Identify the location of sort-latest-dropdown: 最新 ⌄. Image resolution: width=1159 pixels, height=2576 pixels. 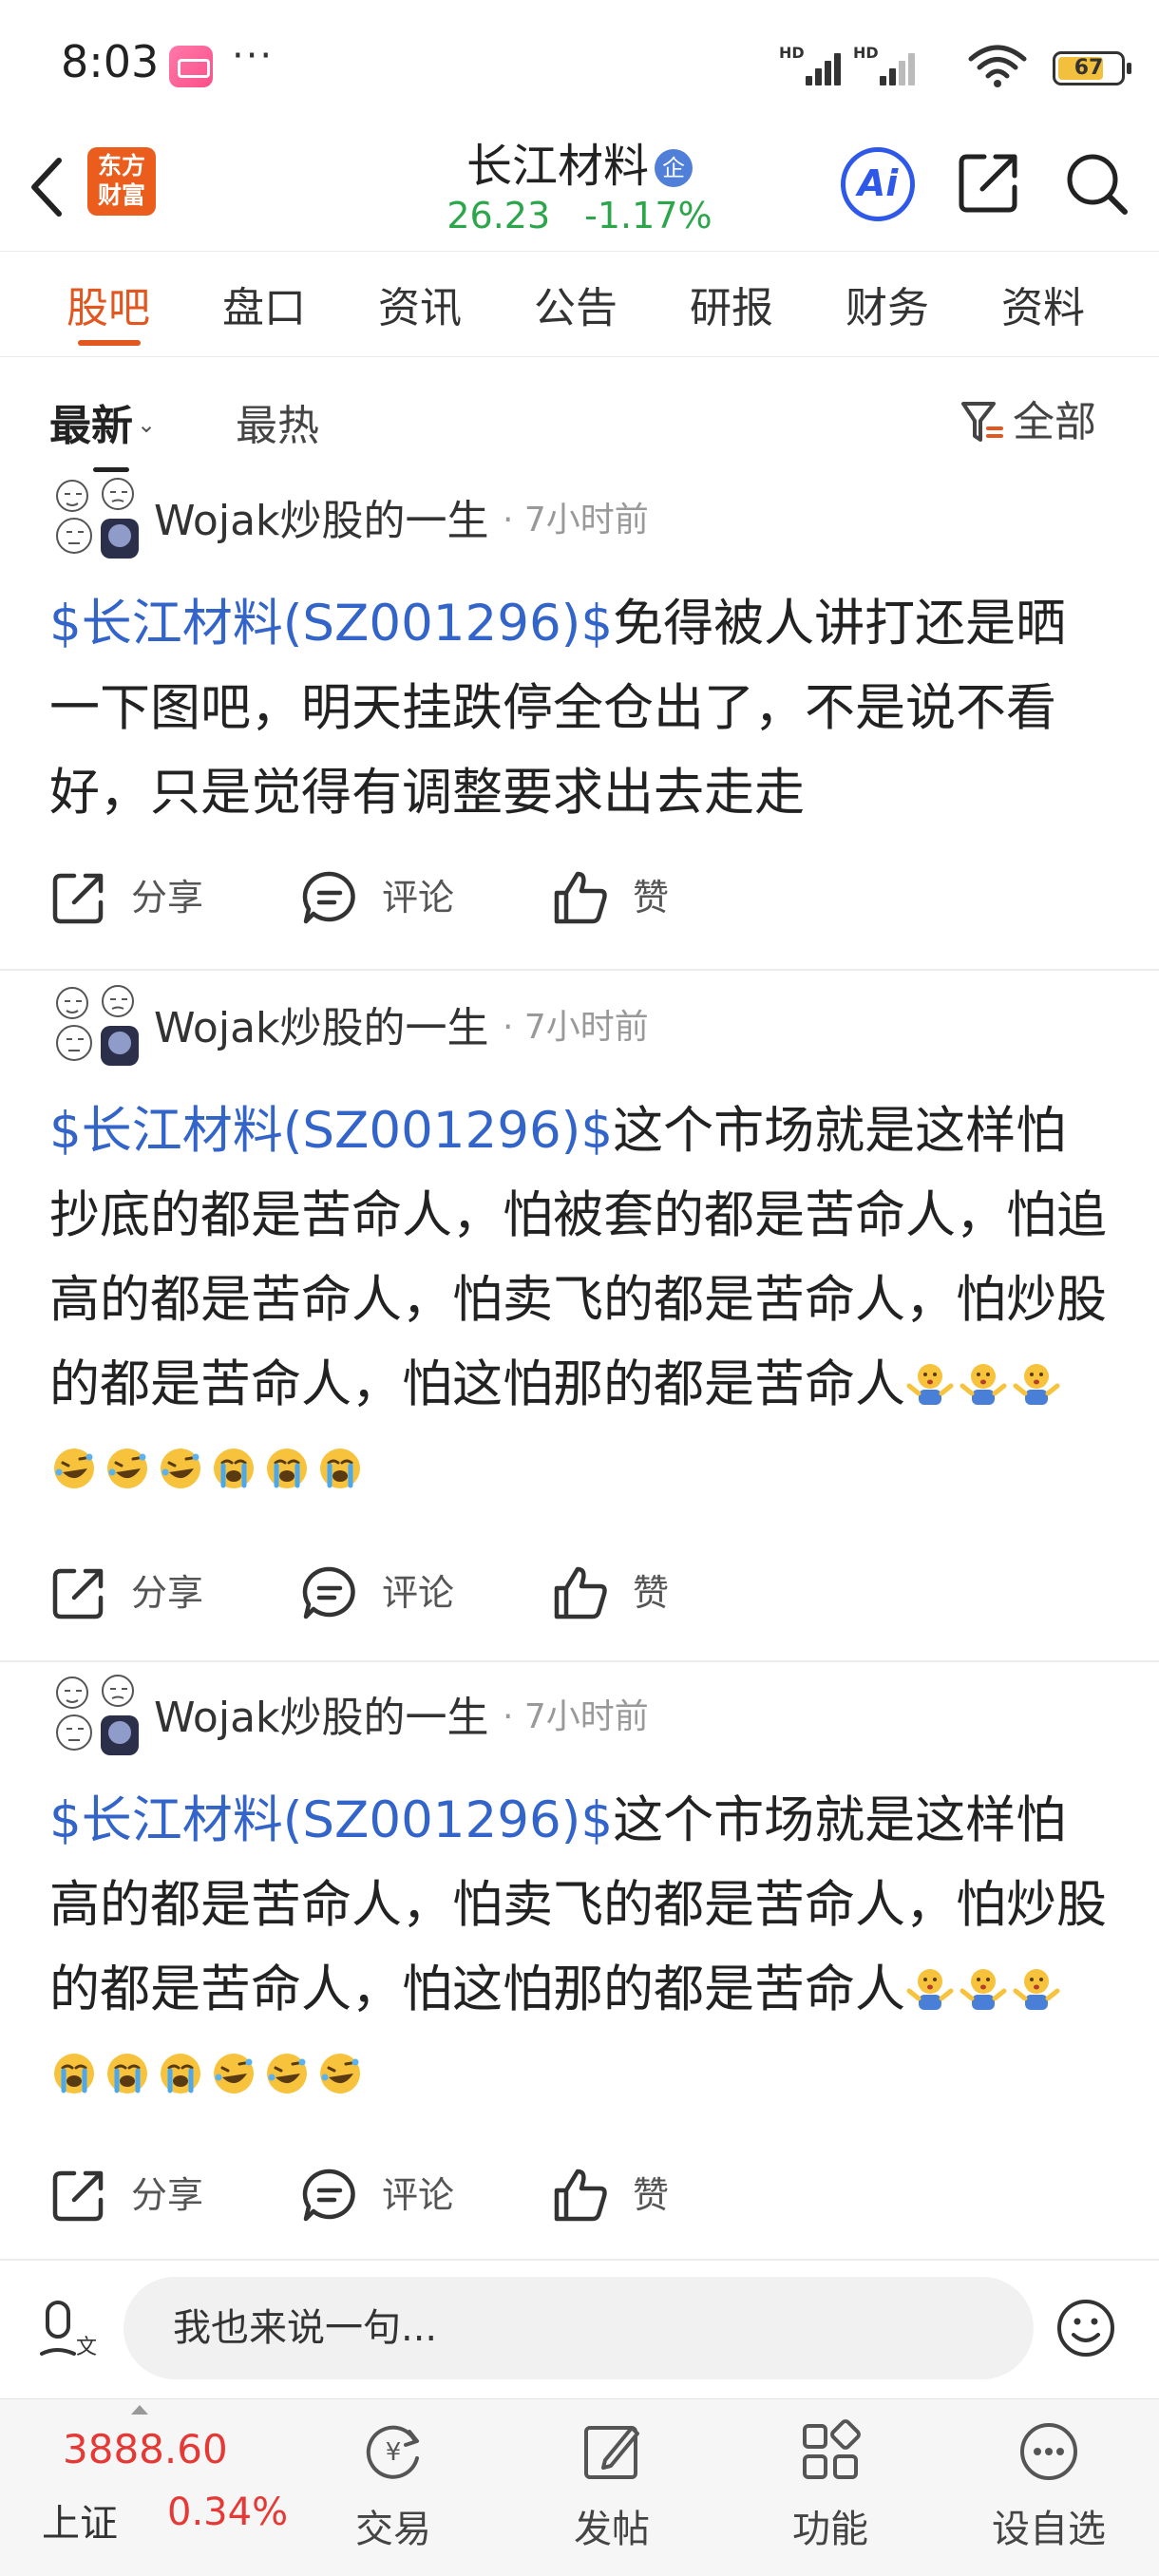
(102, 421).